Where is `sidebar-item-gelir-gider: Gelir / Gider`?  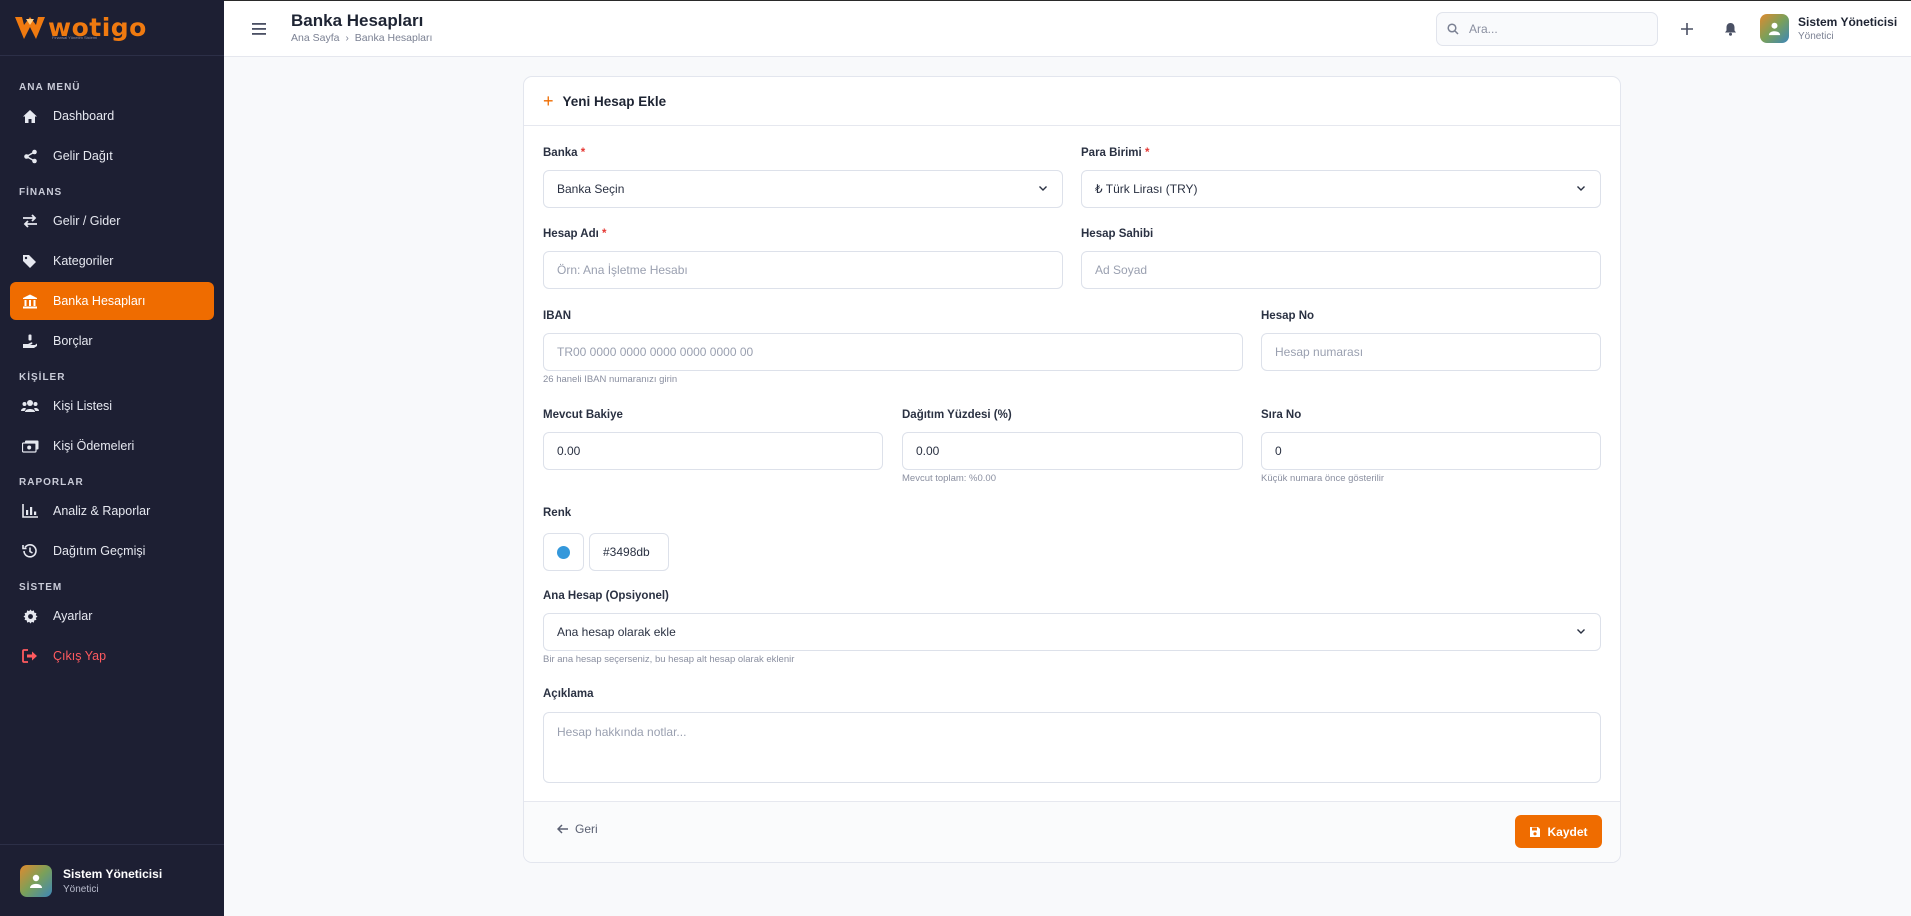 sidebar-item-gelir-gider: Gelir / Gider is located at coordinates (112, 221).